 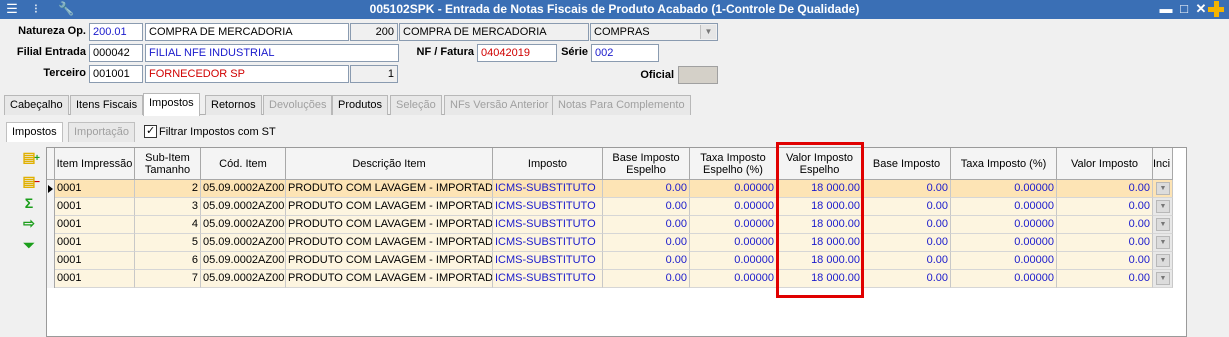 I want to click on col-header-valor-imposto: Valor Imposto, so click(x=1105, y=164).